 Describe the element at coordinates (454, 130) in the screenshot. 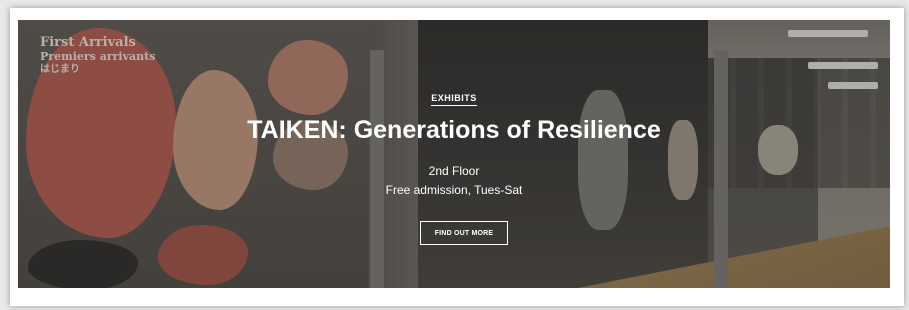

I see `exhibit-title: TAIKEN: Generations of Resilience` at that location.